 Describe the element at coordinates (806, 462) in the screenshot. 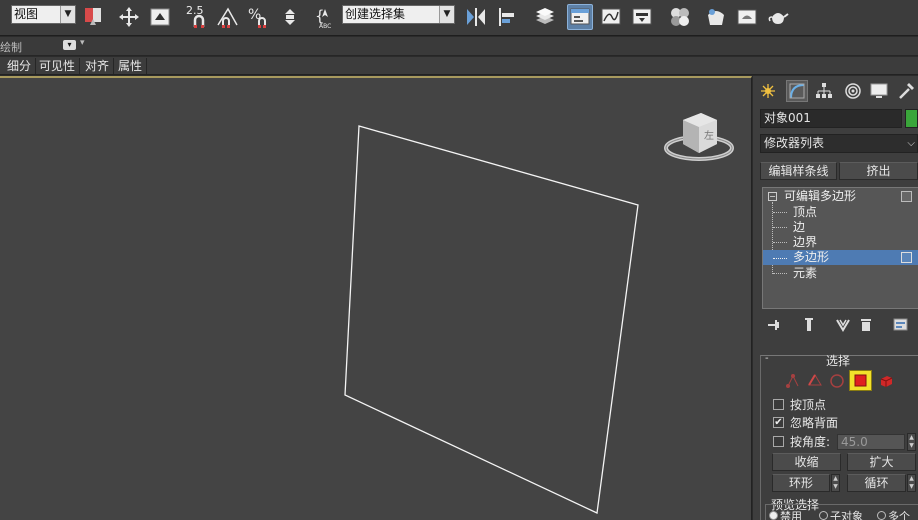

I see `shrink-button: 收缩` at that location.